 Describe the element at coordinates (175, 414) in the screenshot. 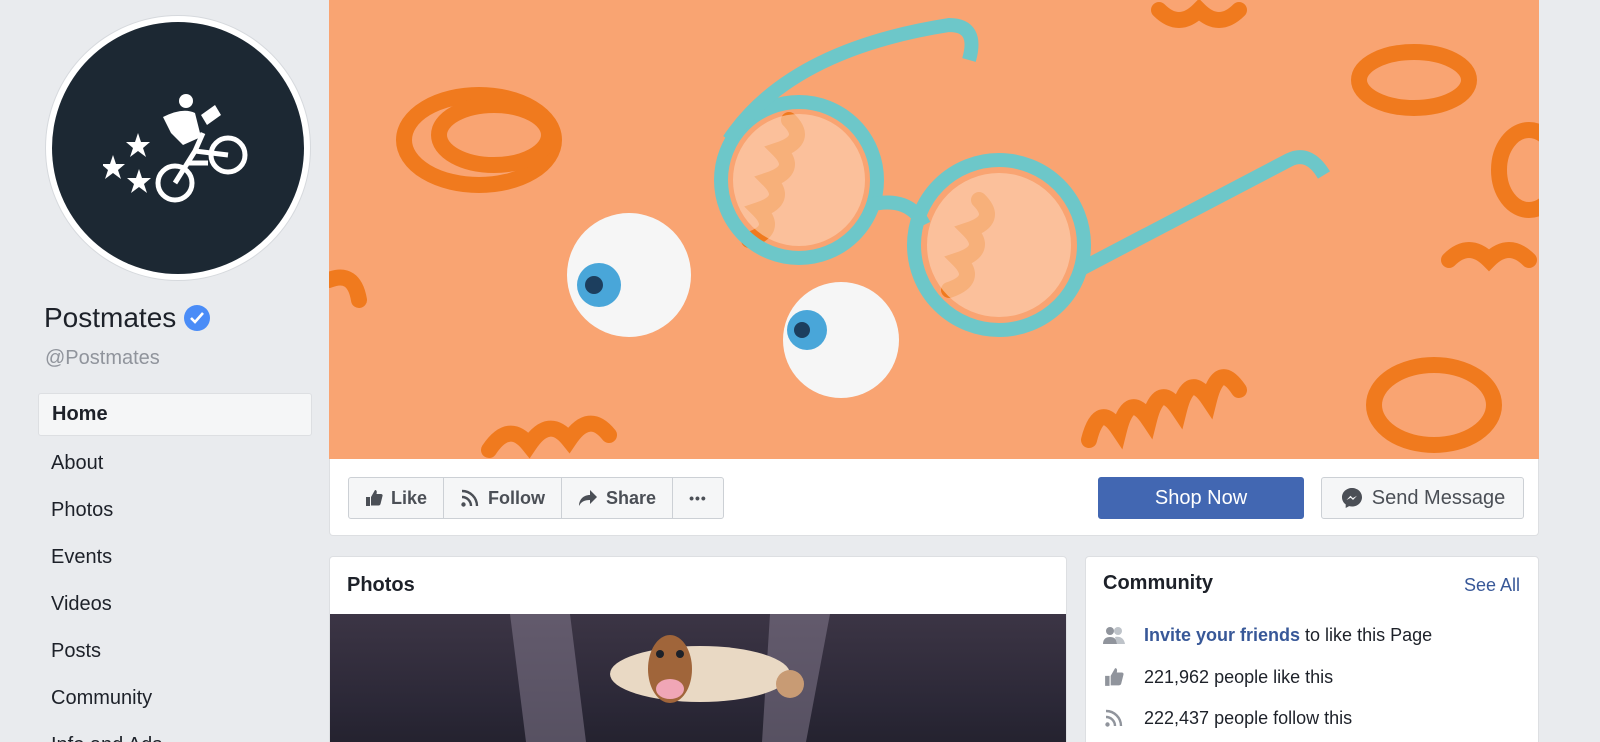

I see `nav-item-home: Home` at that location.